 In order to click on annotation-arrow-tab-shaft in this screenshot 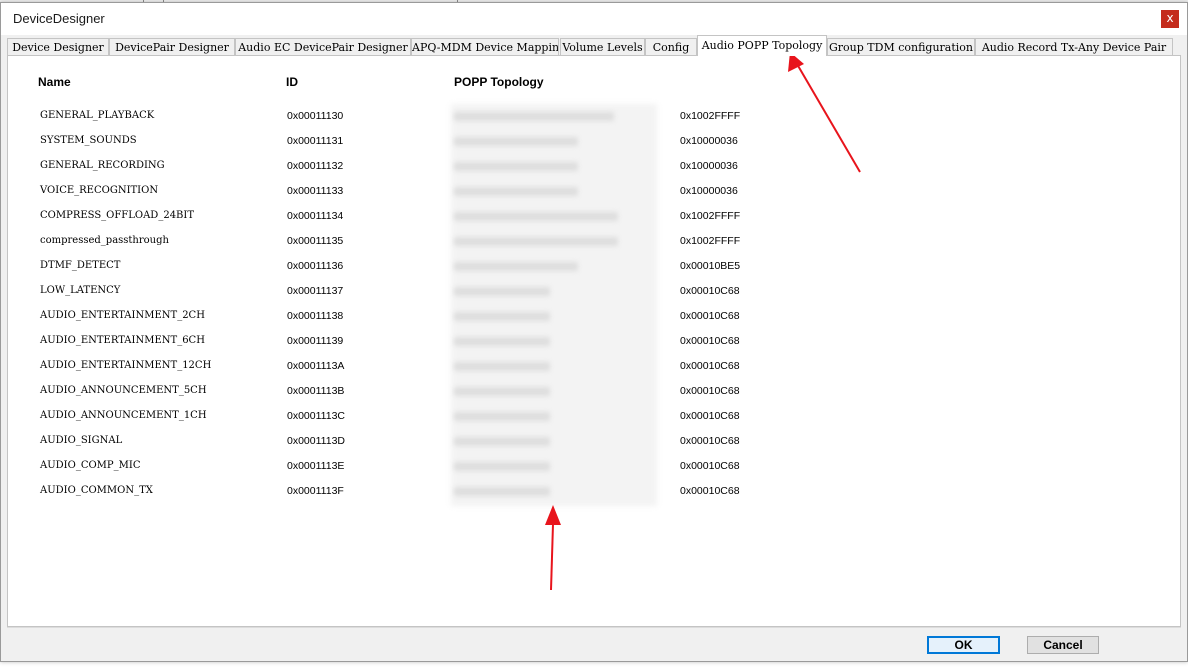, I will do `click(828, 118)`.